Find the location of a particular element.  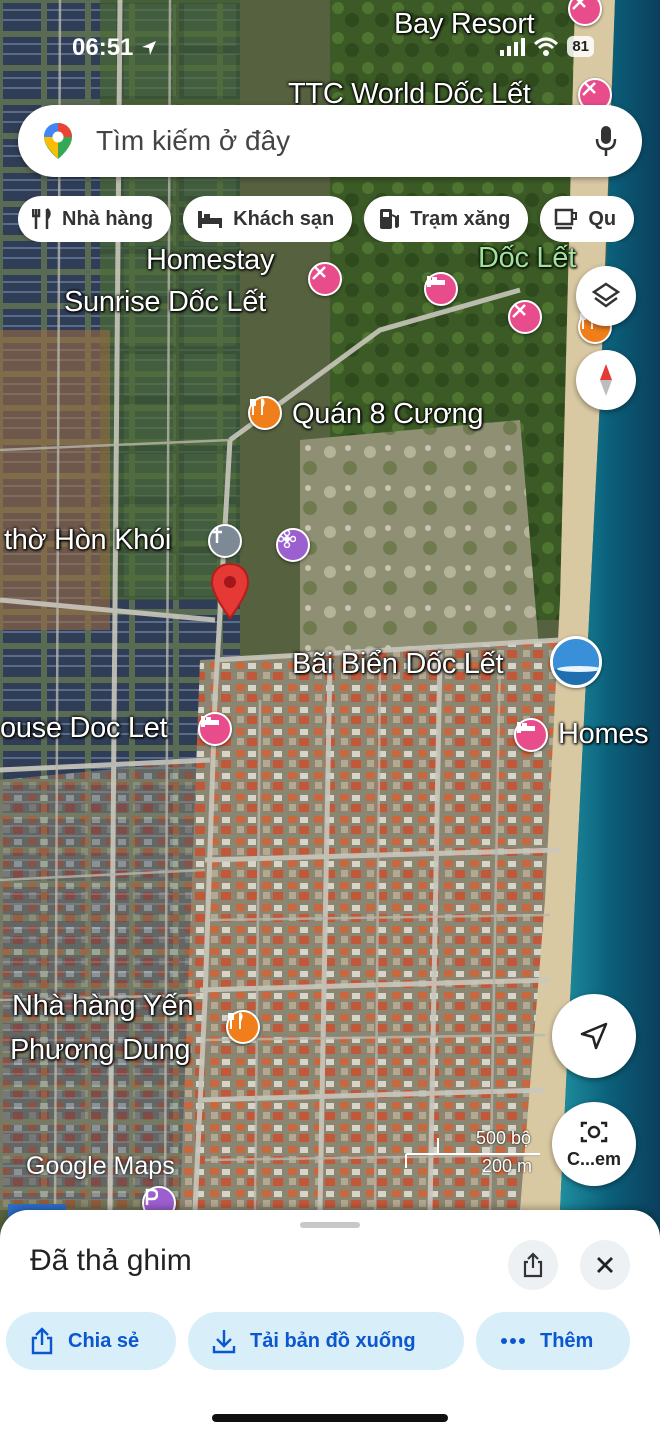

layers-button is located at coordinates (606, 296).